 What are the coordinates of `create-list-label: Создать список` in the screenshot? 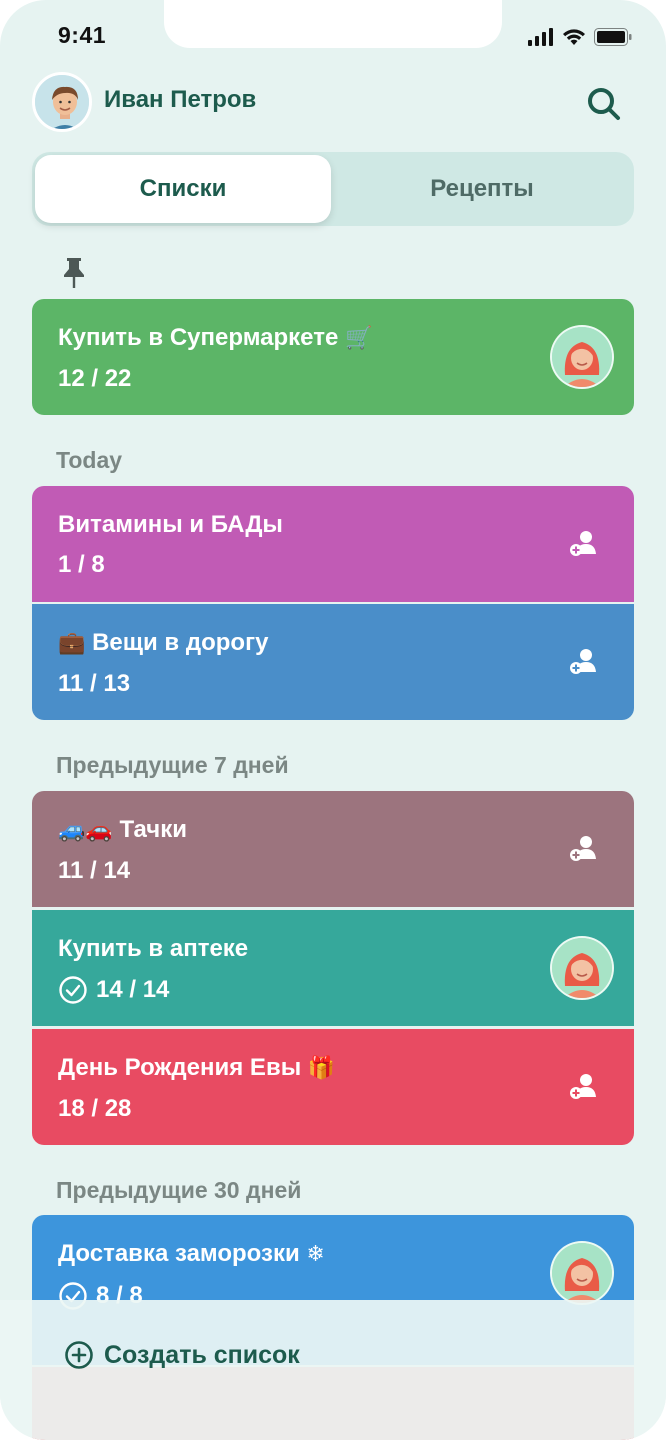 It's located at (202, 1354).